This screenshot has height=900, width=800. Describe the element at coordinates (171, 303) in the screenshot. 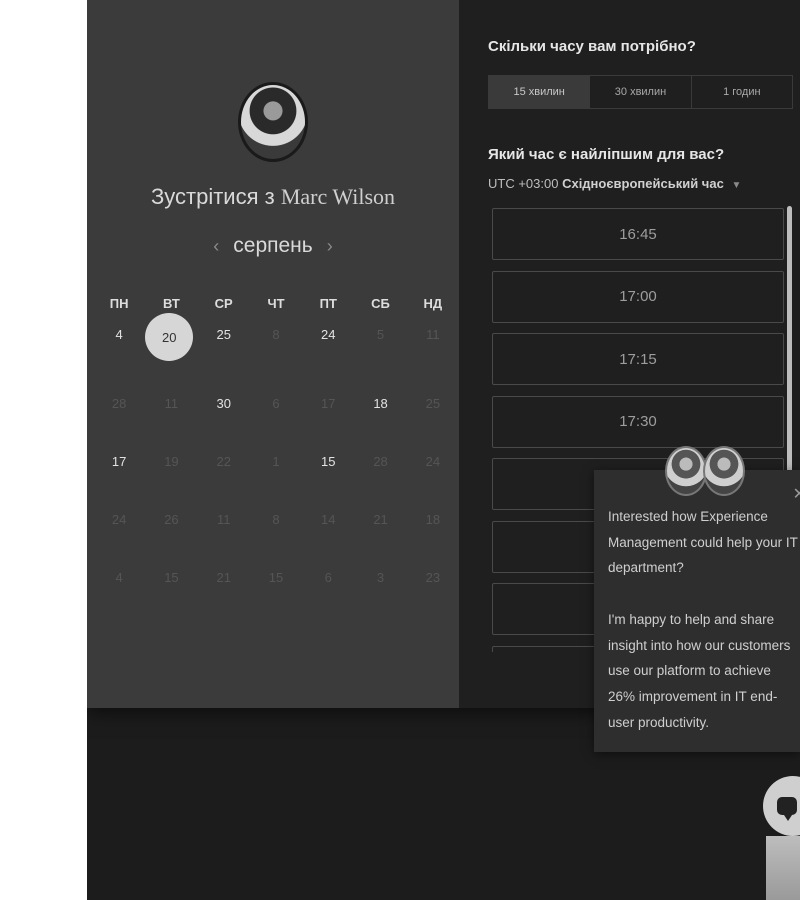

I see `weekday-tue: ВТ` at that location.